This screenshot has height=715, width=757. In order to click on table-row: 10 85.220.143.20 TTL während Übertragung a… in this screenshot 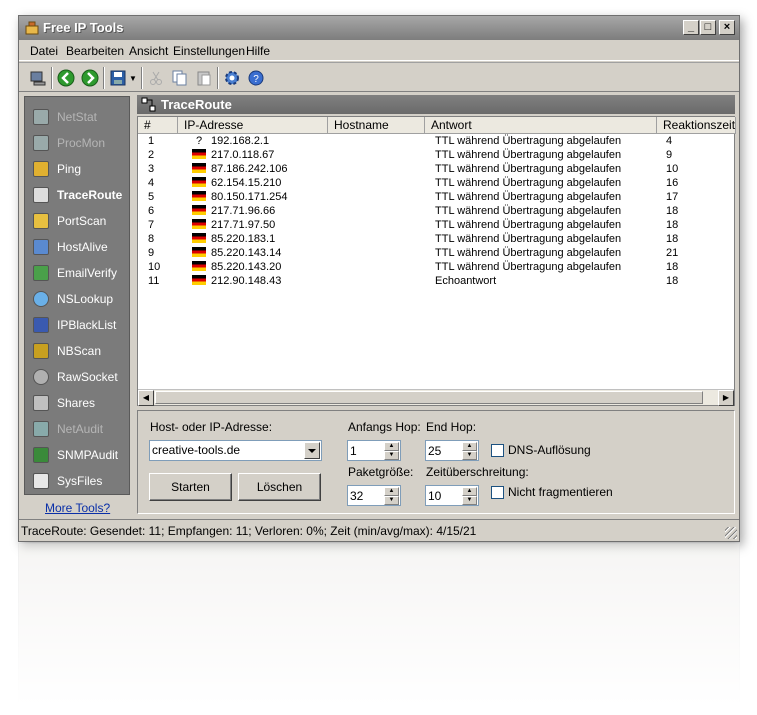, I will do `click(436, 268)`.